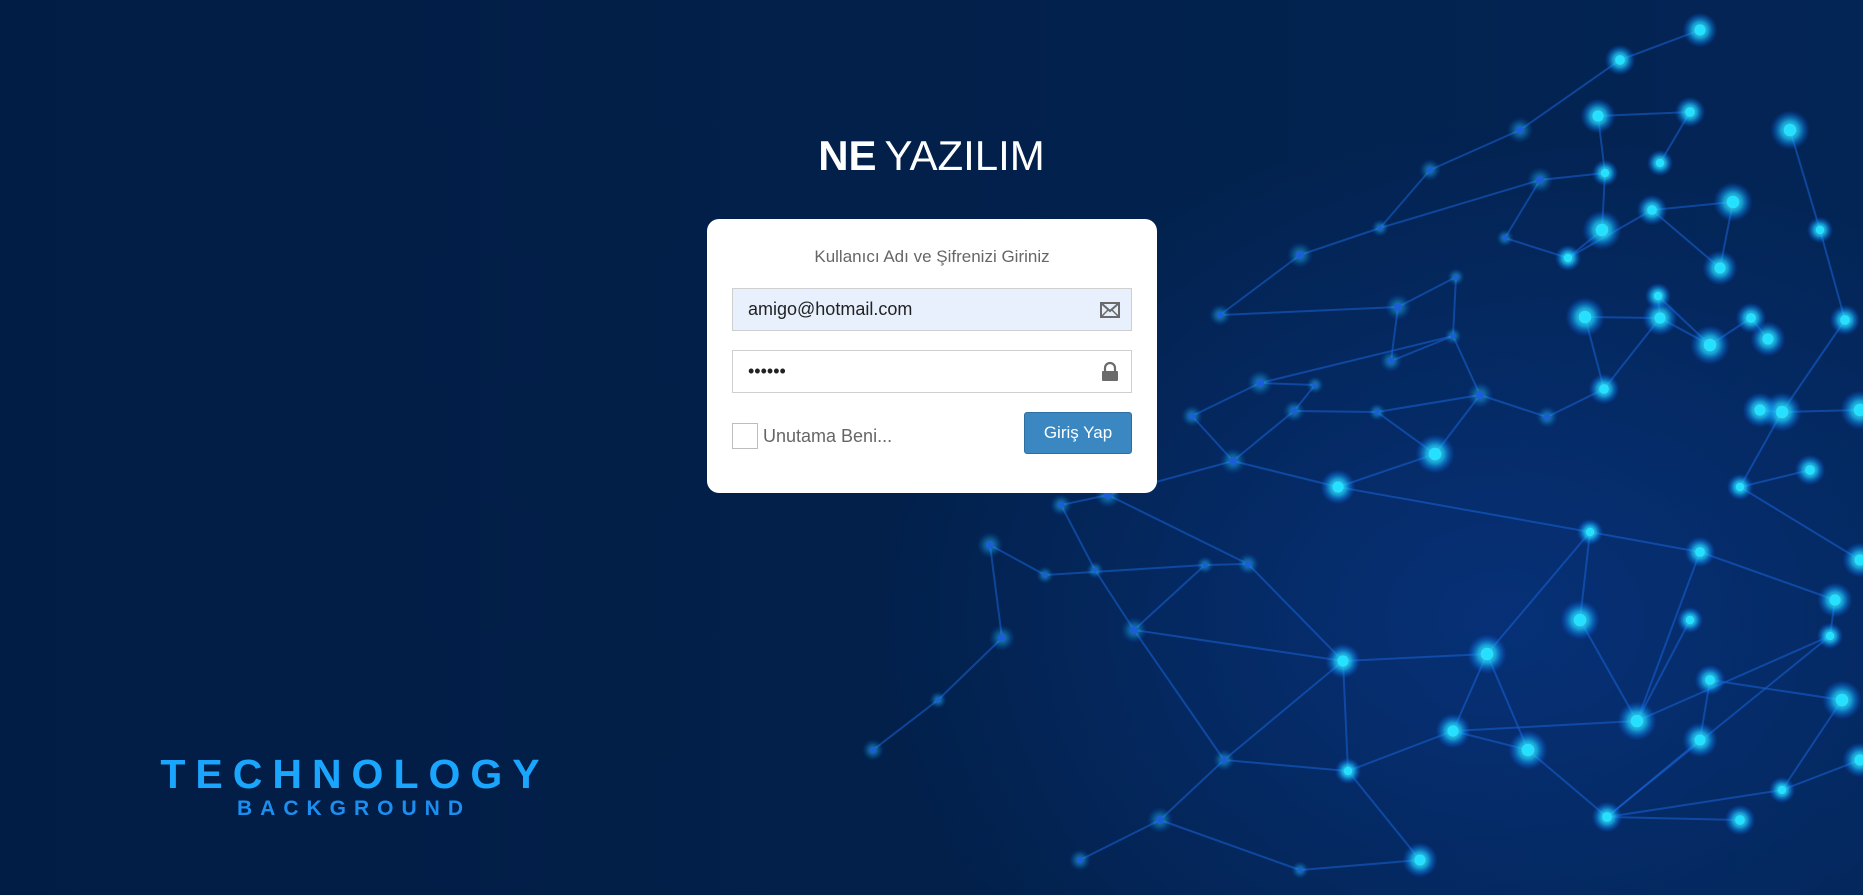 Image resolution: width=1863 pixels, height=895 pixels. Describe the element at coordinates (847, 155) in the screenshot. I see `brand-title-bold: NE` at that location.